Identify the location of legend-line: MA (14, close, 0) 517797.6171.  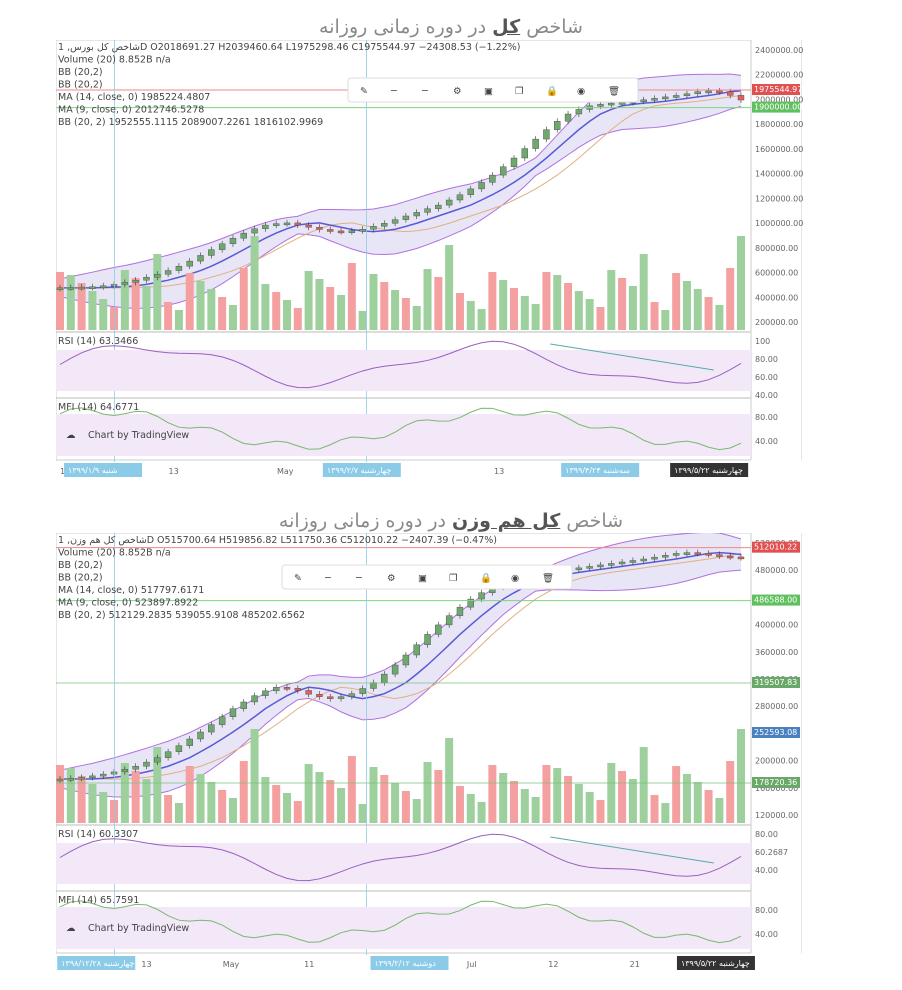
(131, 590).